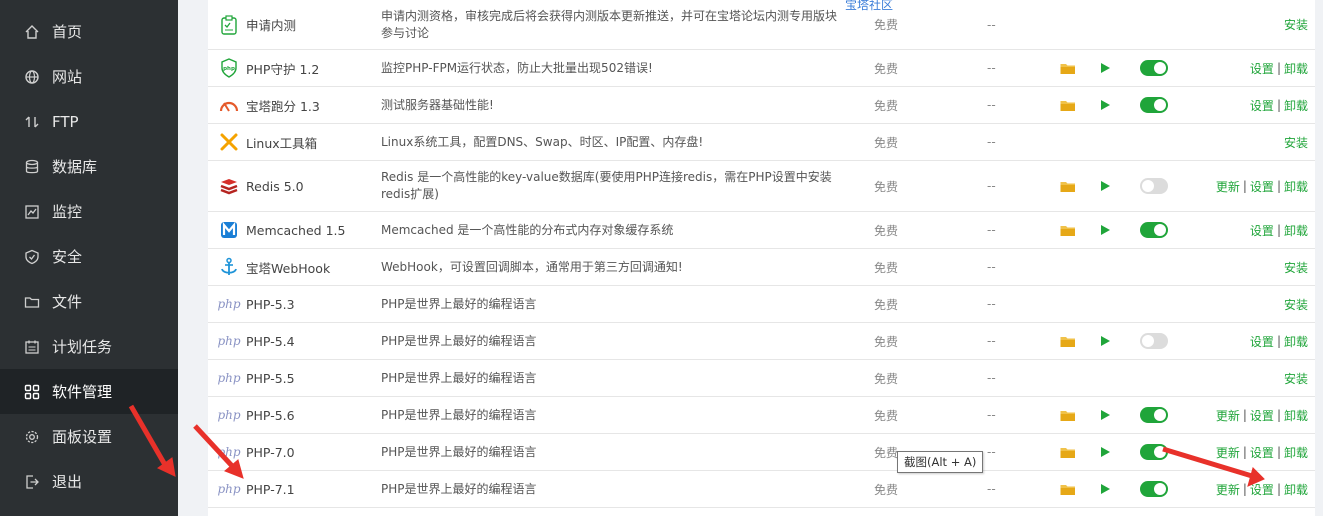 This screenshot has width=1323, height=516. What do you see at coordinates (89, 31) in the screenshot?
I see `sidebar-item-0: 首页` at bounding box center [89, 31].